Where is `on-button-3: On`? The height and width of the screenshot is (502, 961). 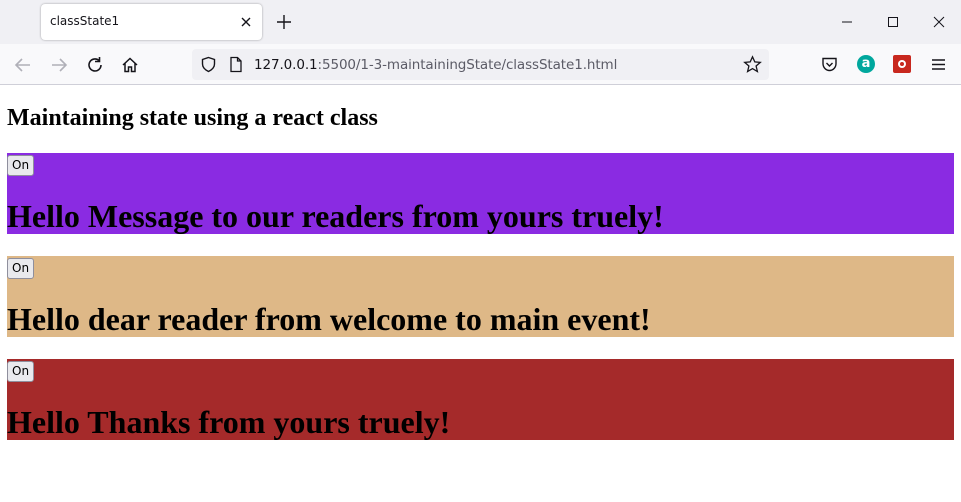
on-button-3: On is located at coordinates (21, 371).